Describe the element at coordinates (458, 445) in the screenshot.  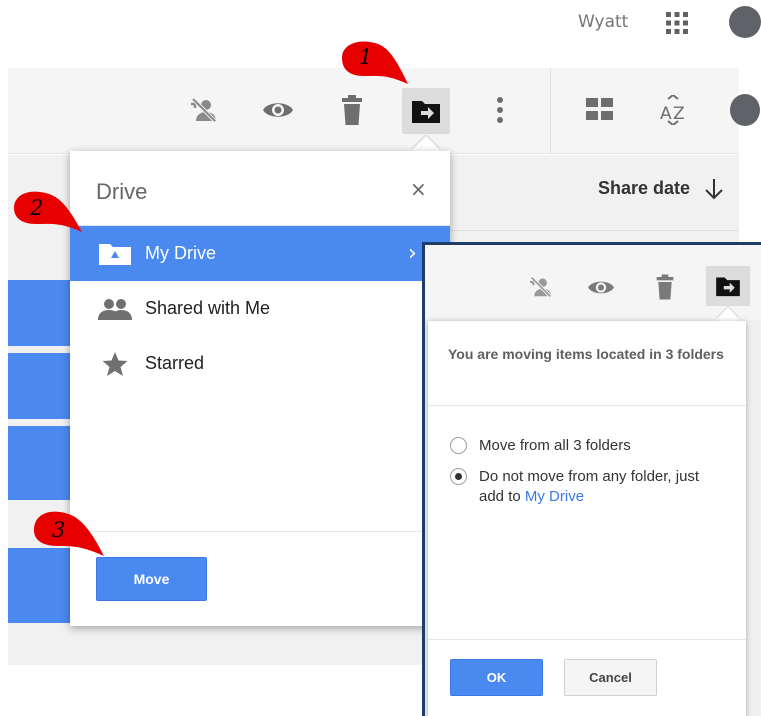
I see `radio-button` at that location.